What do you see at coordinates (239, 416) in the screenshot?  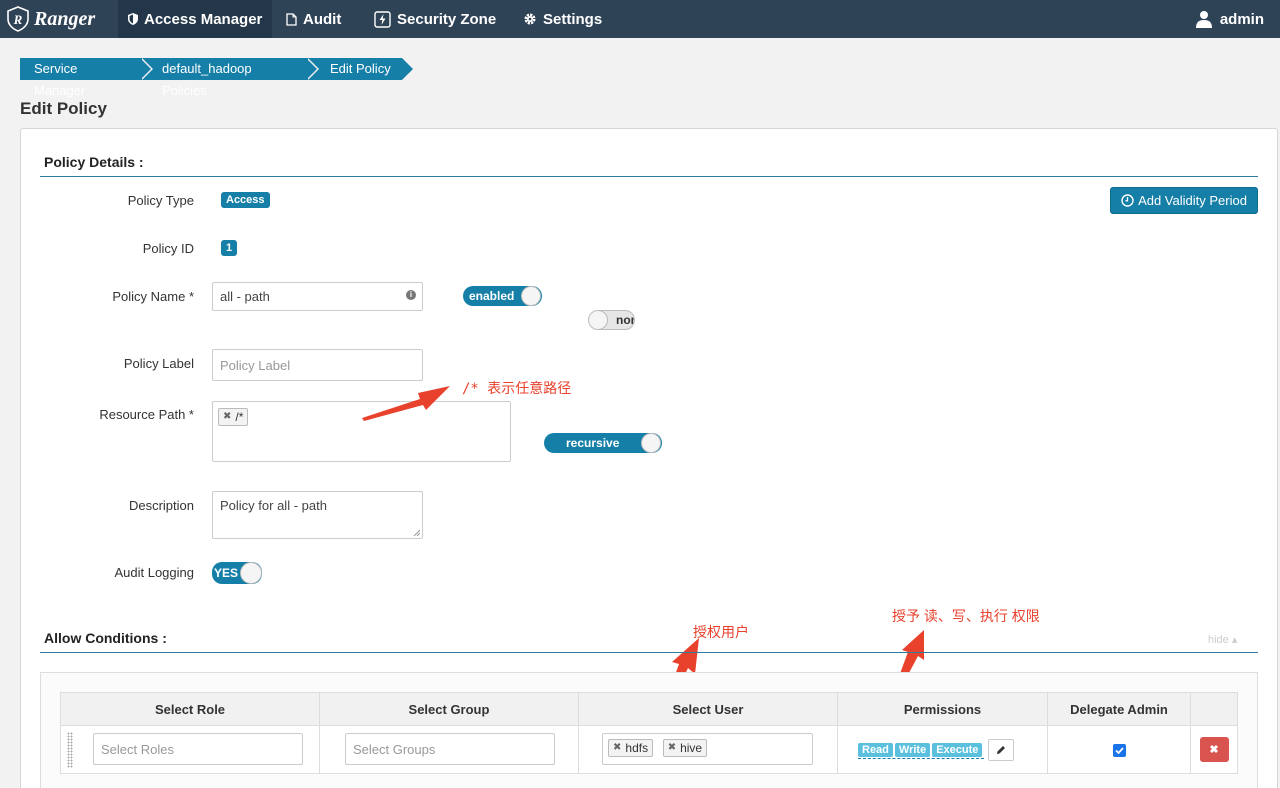 I see `resource-path-tag-label: /*` at bounding box center [239, 416].